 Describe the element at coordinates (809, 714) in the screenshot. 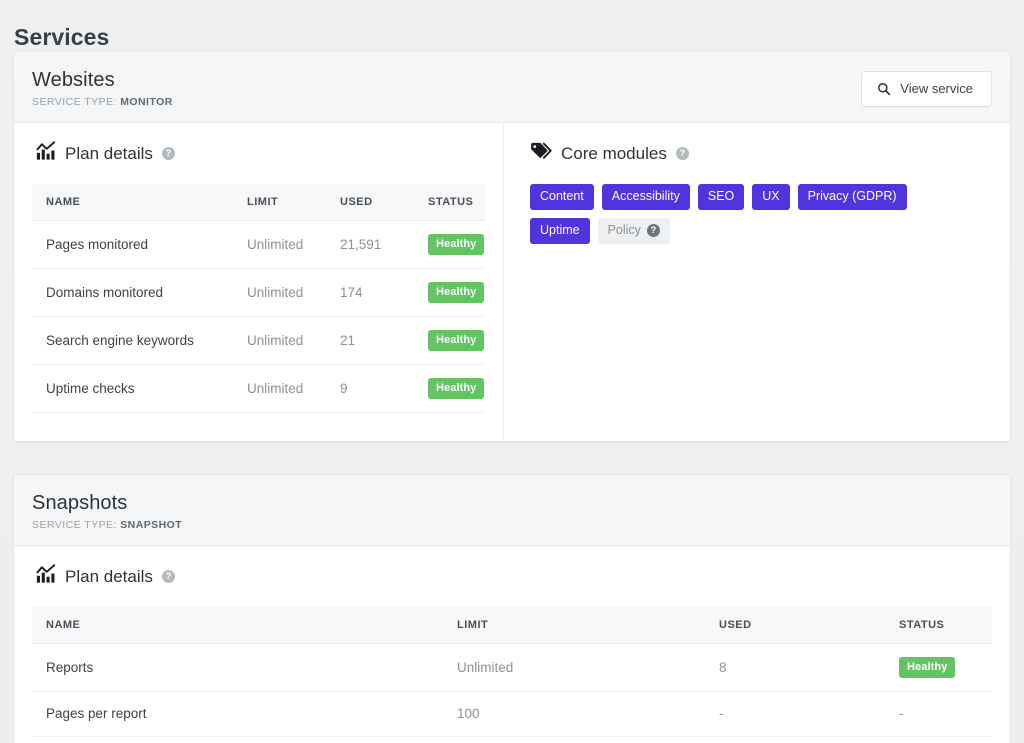

I see `cell-used: -` at that location.